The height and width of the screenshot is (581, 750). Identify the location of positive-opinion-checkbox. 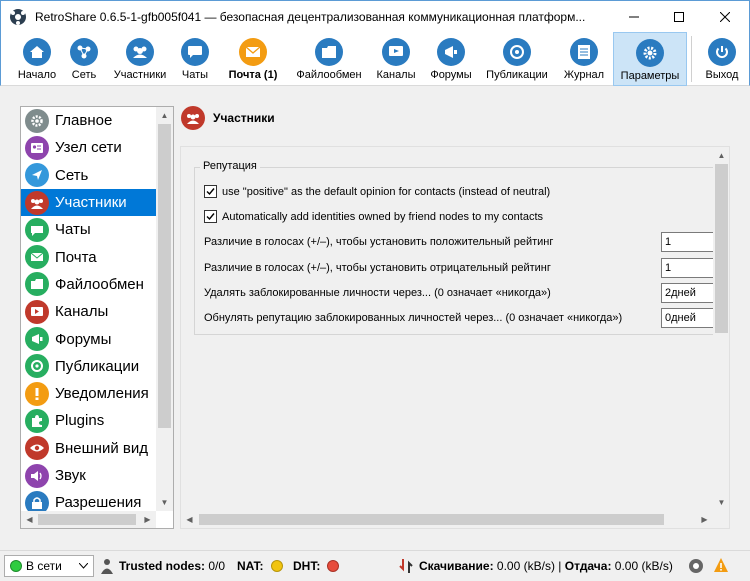
(210, 191).